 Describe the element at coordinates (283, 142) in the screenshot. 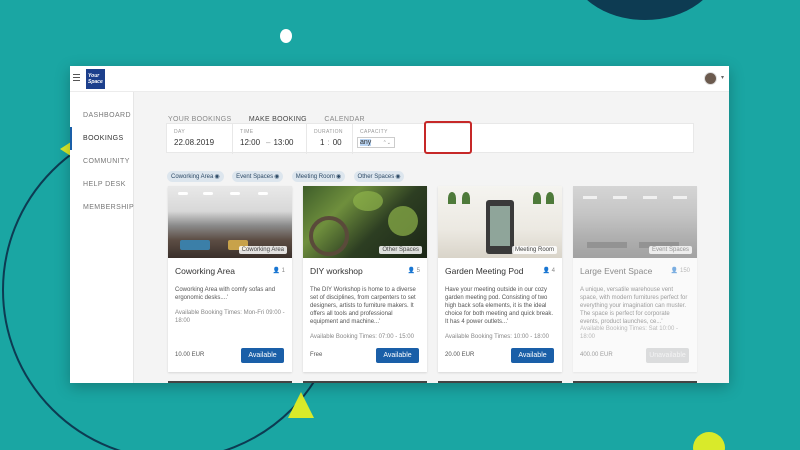

I see `time-to-input: 13:00` at that location.